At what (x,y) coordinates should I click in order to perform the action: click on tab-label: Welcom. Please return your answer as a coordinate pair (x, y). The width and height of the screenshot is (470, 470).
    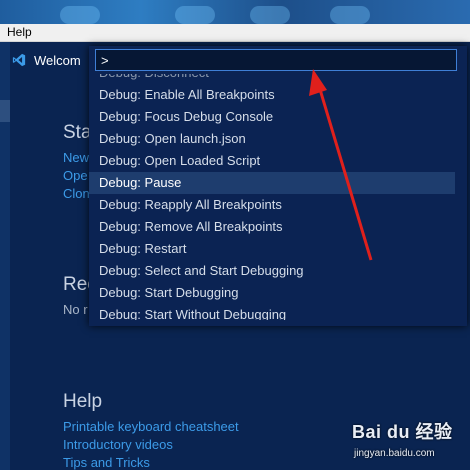
    Looking at the image, I should click on (57, 60).